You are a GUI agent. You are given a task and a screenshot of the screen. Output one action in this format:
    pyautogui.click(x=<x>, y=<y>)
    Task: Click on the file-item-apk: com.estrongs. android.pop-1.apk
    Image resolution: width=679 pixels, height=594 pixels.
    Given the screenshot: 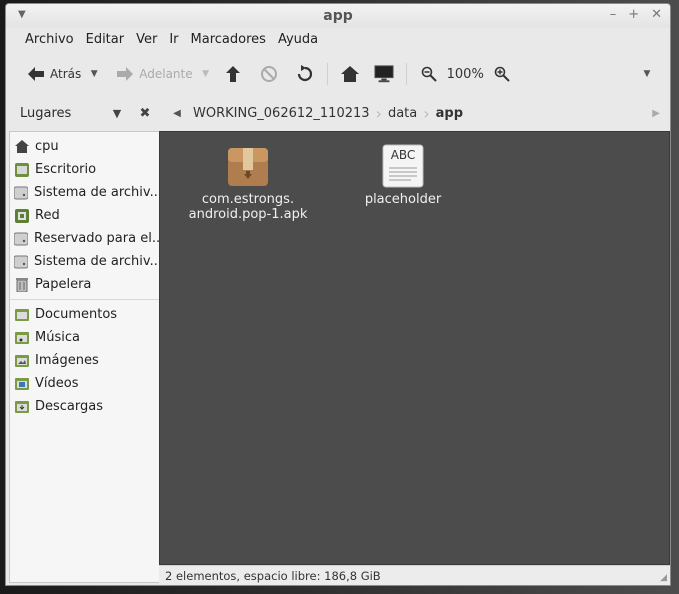 What is the action you would take?
    pyautogui.click(x=248, y=183)
    